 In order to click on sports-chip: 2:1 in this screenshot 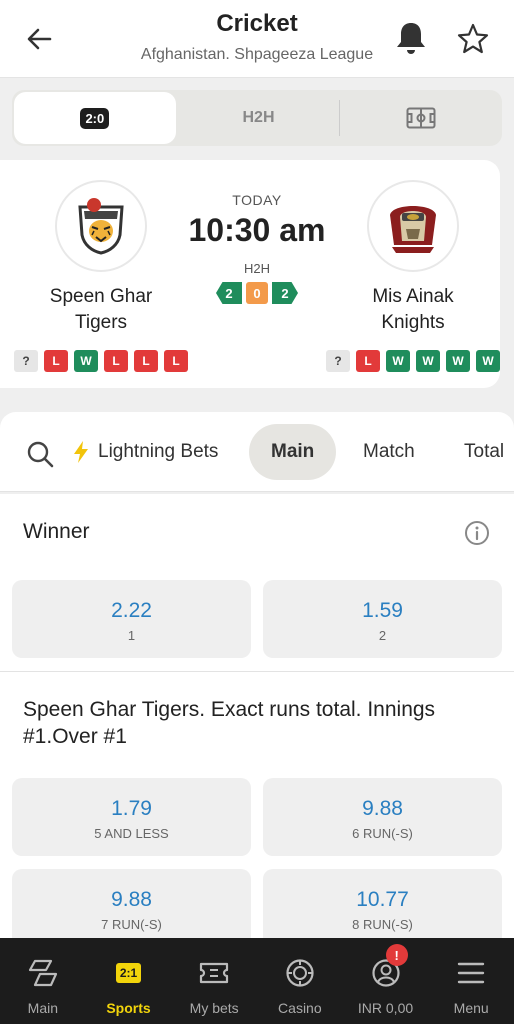, I will do `click(128, 973)`.